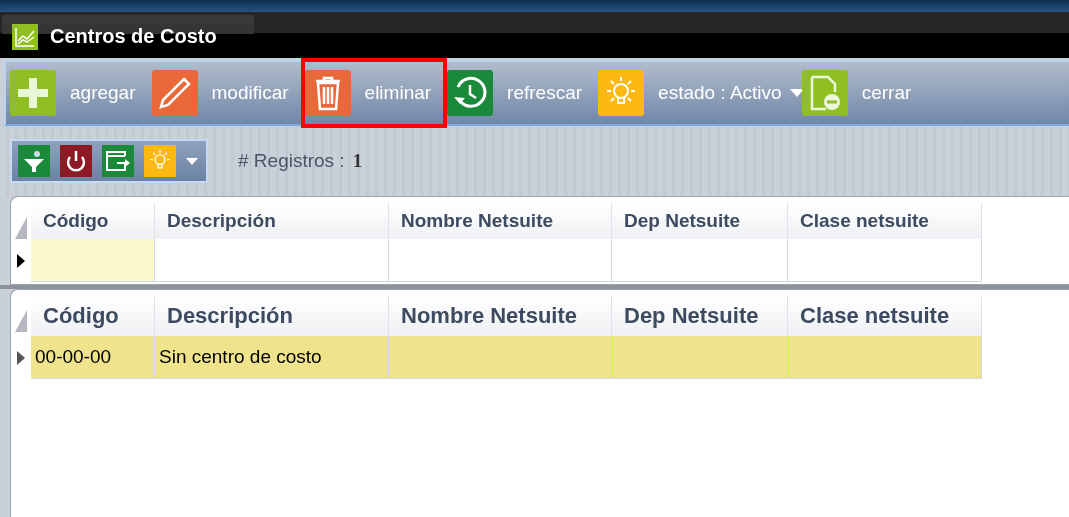 The width and height of the screenshot is (1069, 517). I want to click on pencil-icon, so click(174, 93).